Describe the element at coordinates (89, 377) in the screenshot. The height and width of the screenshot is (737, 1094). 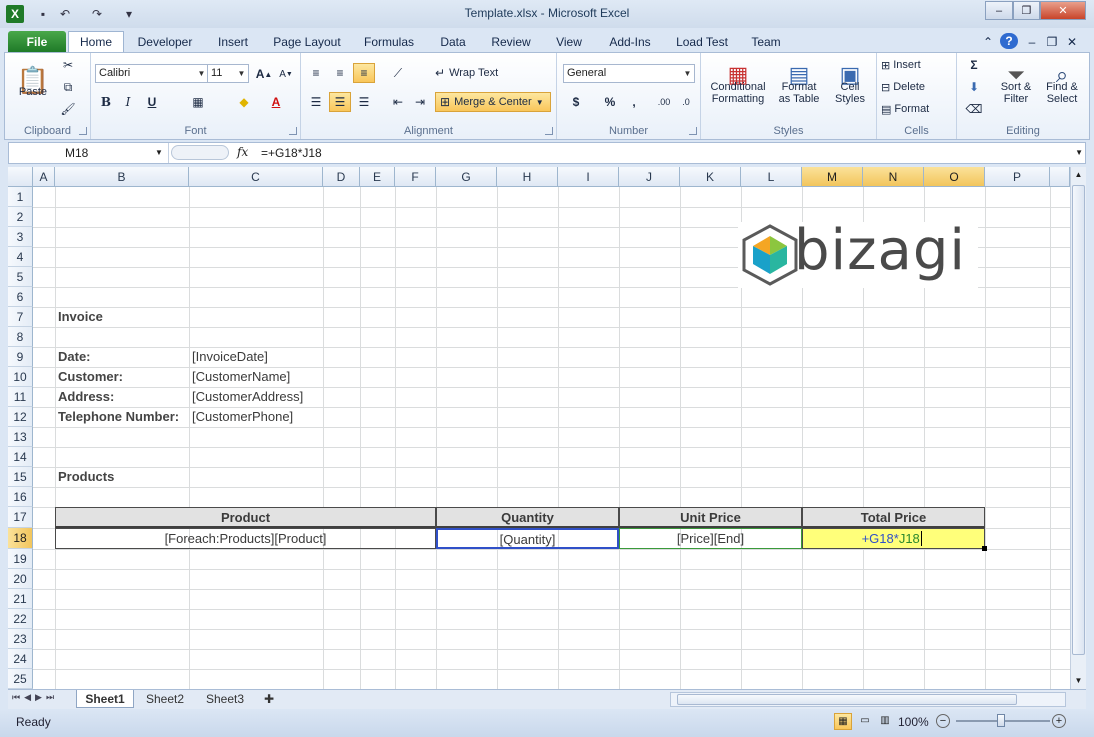
I see `customer-label: Customer:` at that location.